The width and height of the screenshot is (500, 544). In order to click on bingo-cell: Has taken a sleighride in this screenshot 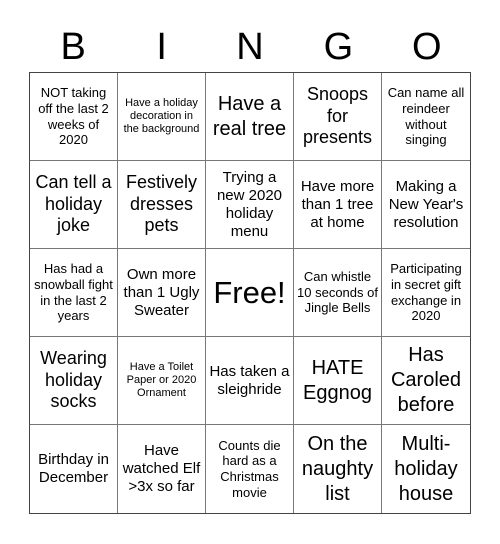, I will do `click(250, 381)`.